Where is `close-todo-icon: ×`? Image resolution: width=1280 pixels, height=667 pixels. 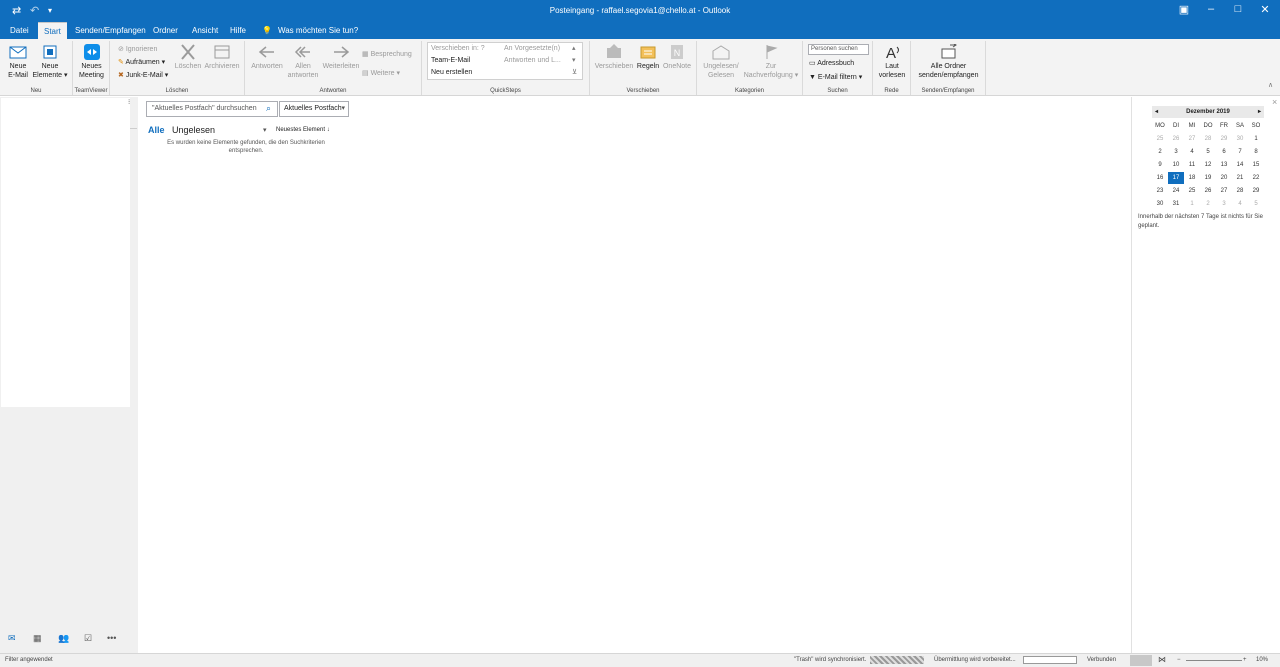
close-todo-icon: × is located at coordinates (1274, 102).